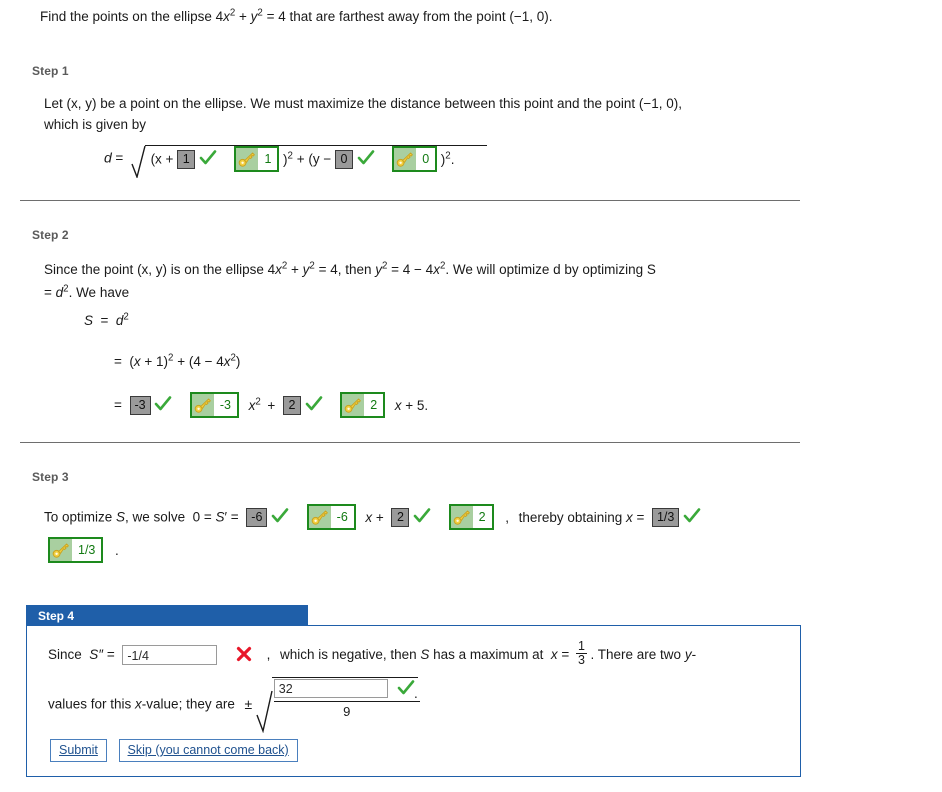  I want to click on step-2-key-2-value: 2, so click(374, 405).